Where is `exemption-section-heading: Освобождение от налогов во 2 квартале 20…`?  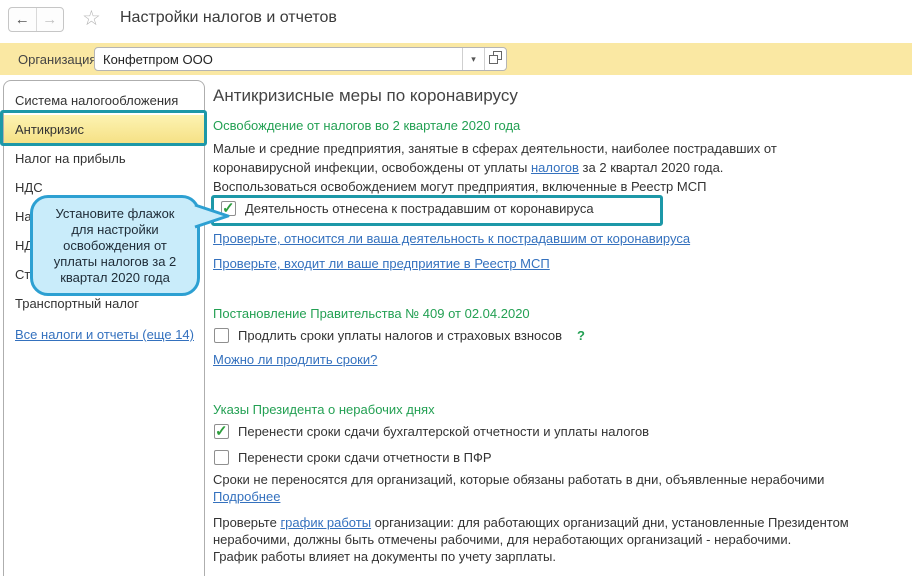
exemption-section-heading: Освобождение от налогов во 2 квартале 20… is located at coordinates (367, 125).